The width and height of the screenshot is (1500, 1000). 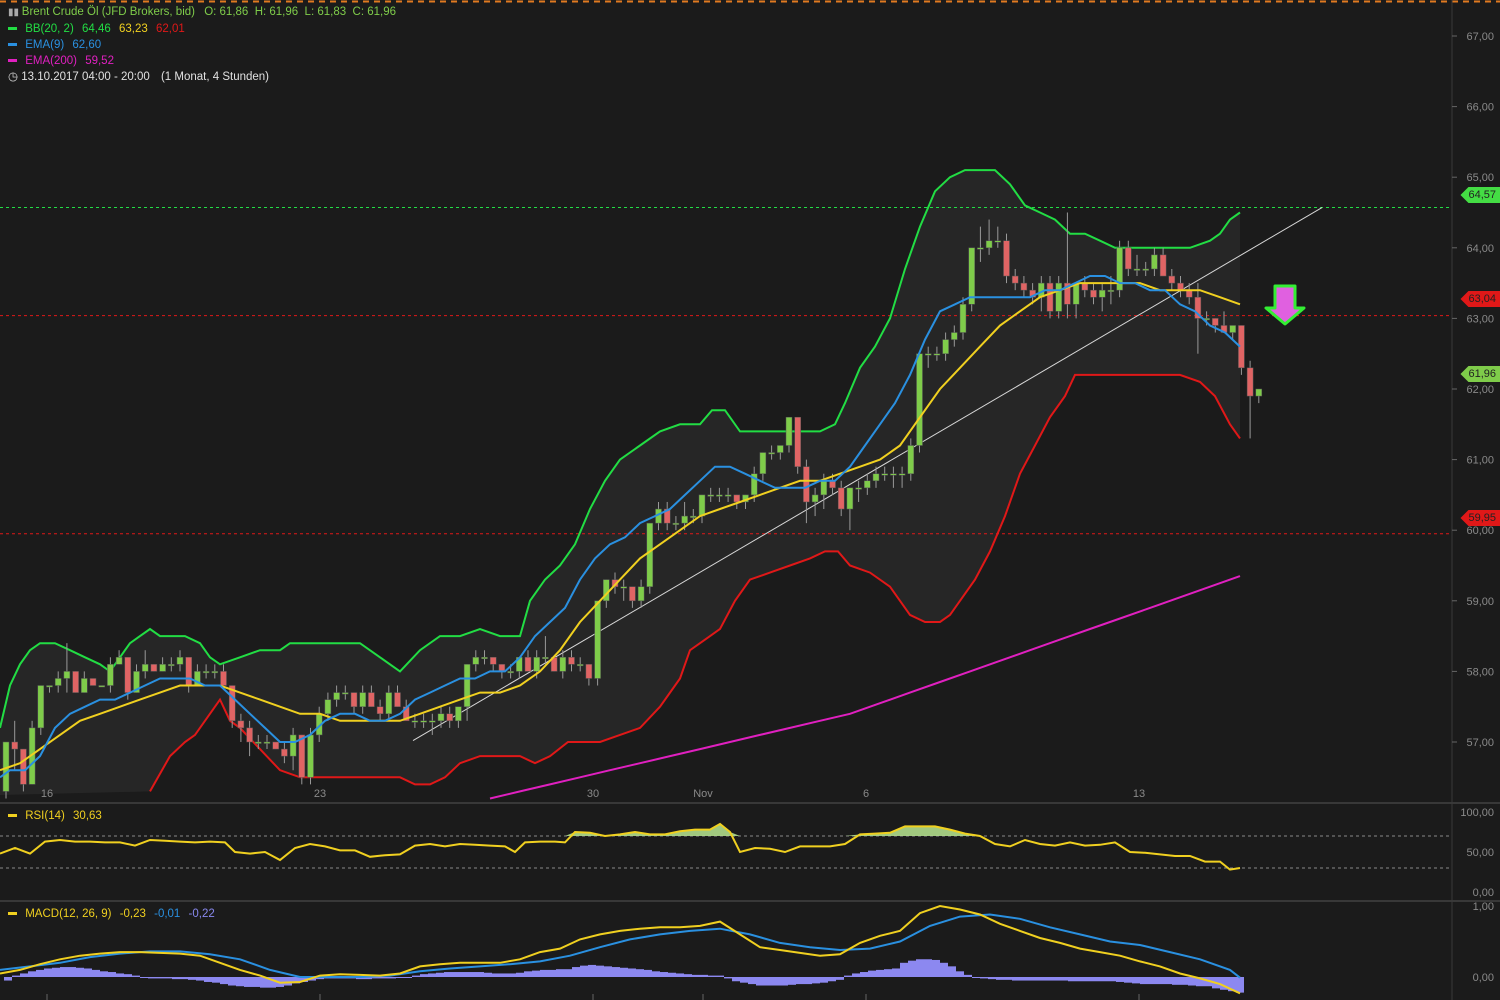 What do you see at coordinates (1482, 195) in the screenshot?
I see `price-tag-resistance-text: 64,57` at bounding box center [1482, 195].